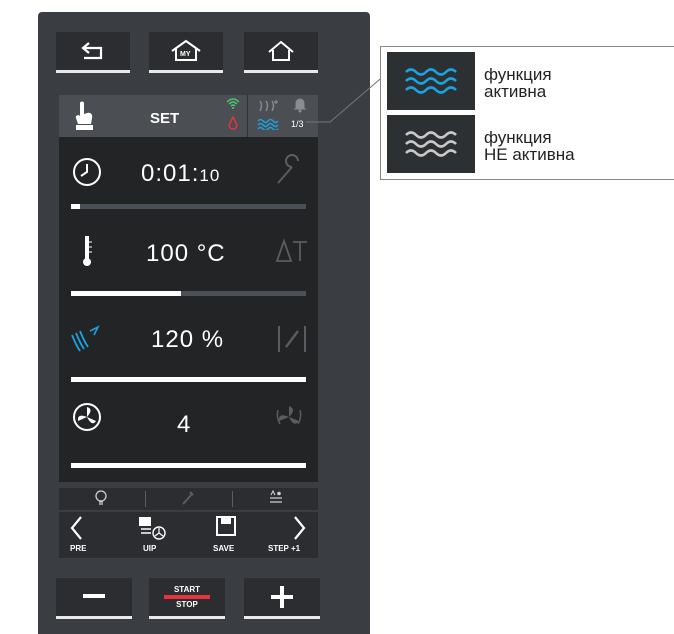 This screenshot has width=674, height=634. What do you see at coordinates (518, 137) in the screenshot?
I see `legend-inactive-line1: функция` at bounding box center [518, 137].